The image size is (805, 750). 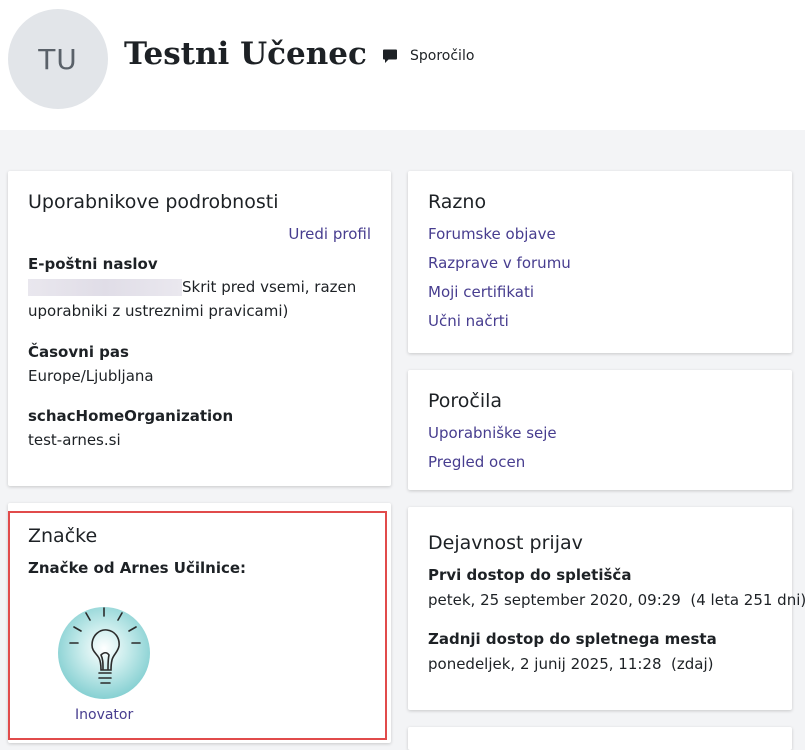 What do you see at coordinates (572, 639) in the screenshot?
I see `last-access-label: Zadnji dostop do spletnega mesta` at bounding box center [572, 639].